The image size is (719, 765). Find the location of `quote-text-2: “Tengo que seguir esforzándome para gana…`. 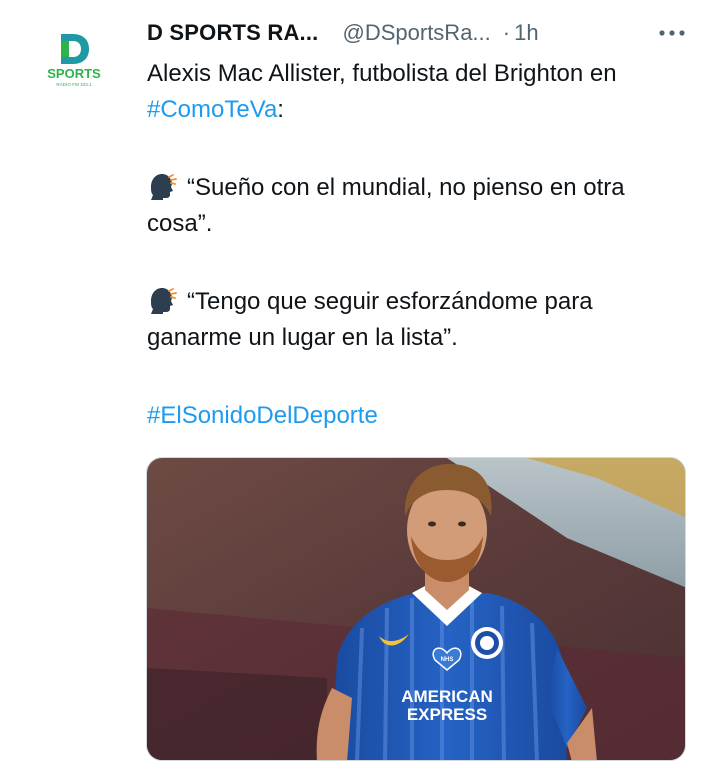

quote-text-2: “Tengo que seguir esforzándome para gana… is located at coordinates (370, 319).